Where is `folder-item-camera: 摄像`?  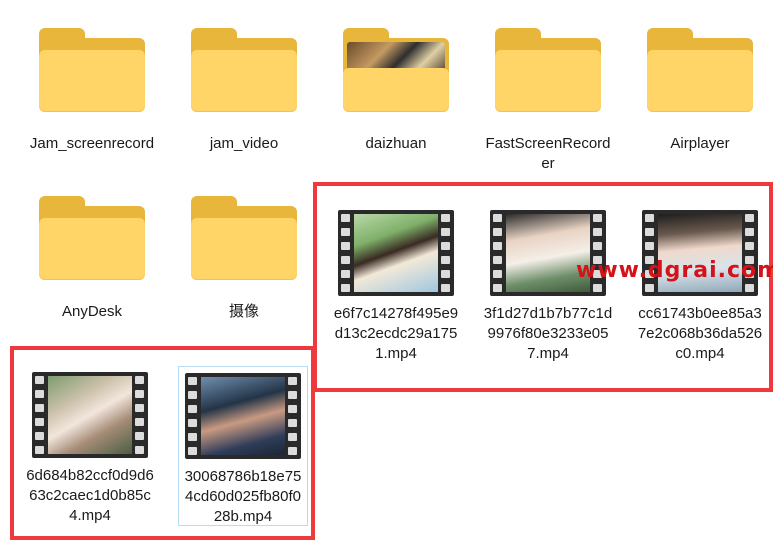 folder-item-camera: 摄像 is located at coordinates (244, 259).